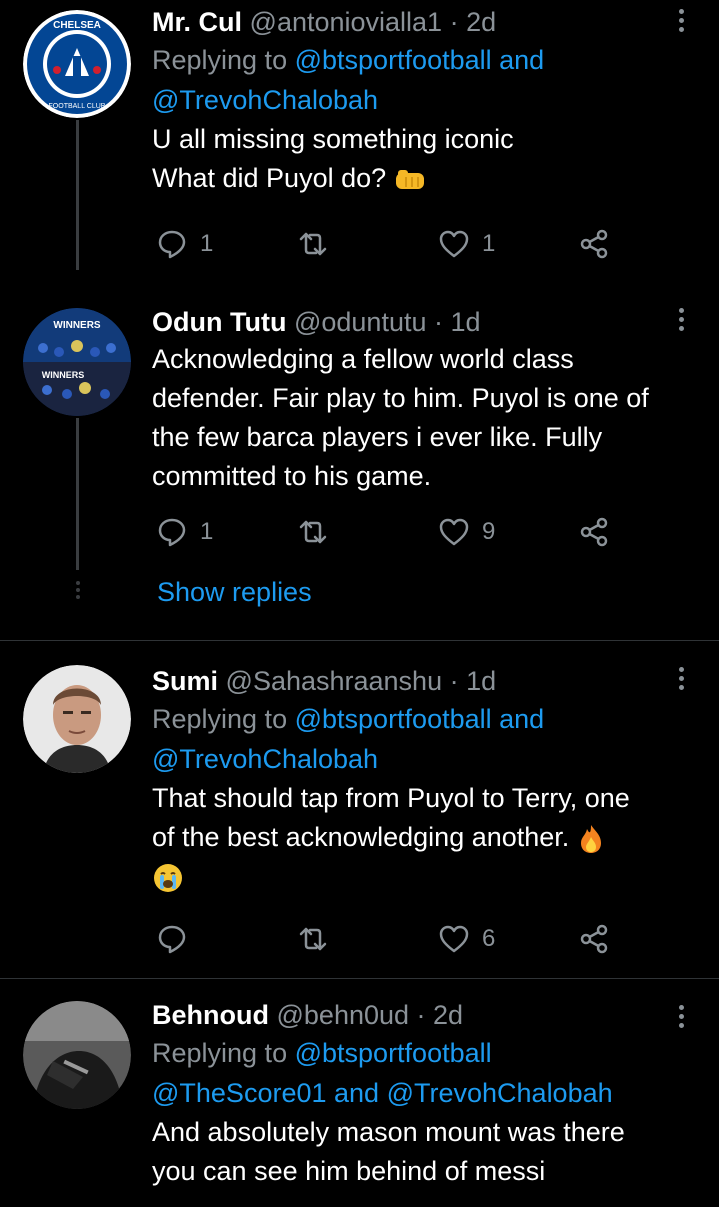 The image size is (719, 1207). What do you see at coordinates (334, 681) in the screenshot?
I see `handle: @Sahashraanshu` at bounding box center [334, 681].